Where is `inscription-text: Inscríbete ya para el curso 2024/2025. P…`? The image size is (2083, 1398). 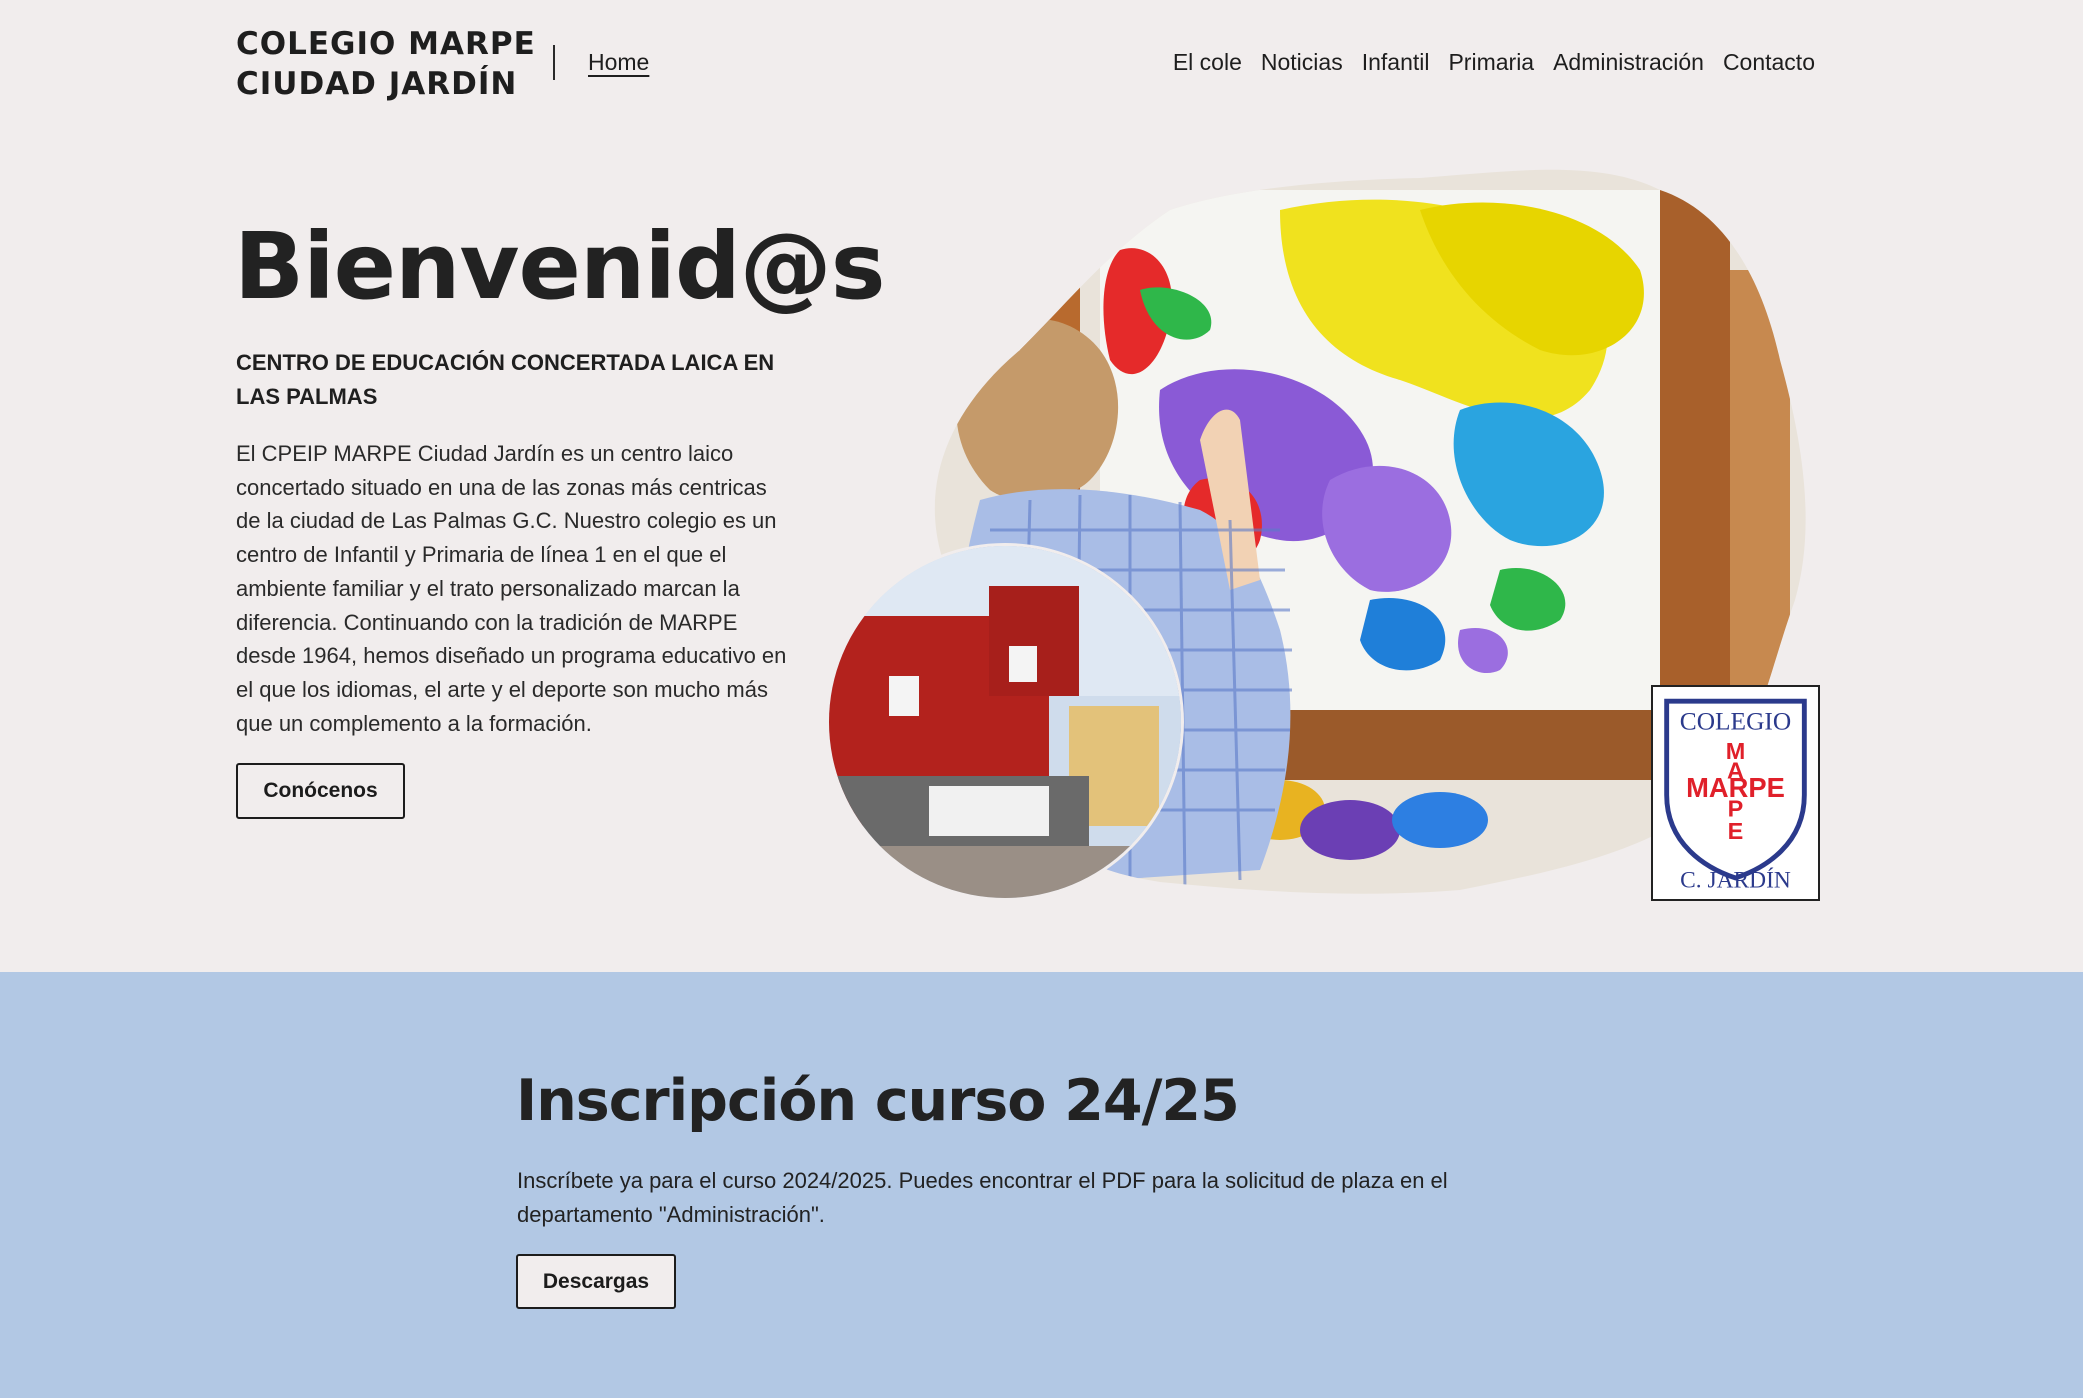
inscription-text: Inscríbete ya para el curso 2024/2025. P… is located at coordinates (982, 1197).